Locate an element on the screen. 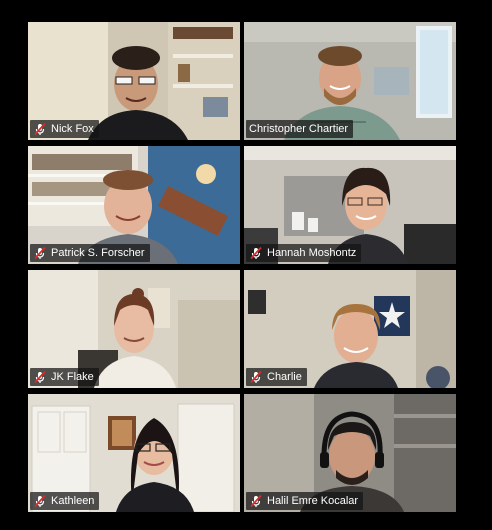 Image resolution: width=492 pixels, height=530 pixels. name-tag: Nick Fox is located at coordinates (64, 129).